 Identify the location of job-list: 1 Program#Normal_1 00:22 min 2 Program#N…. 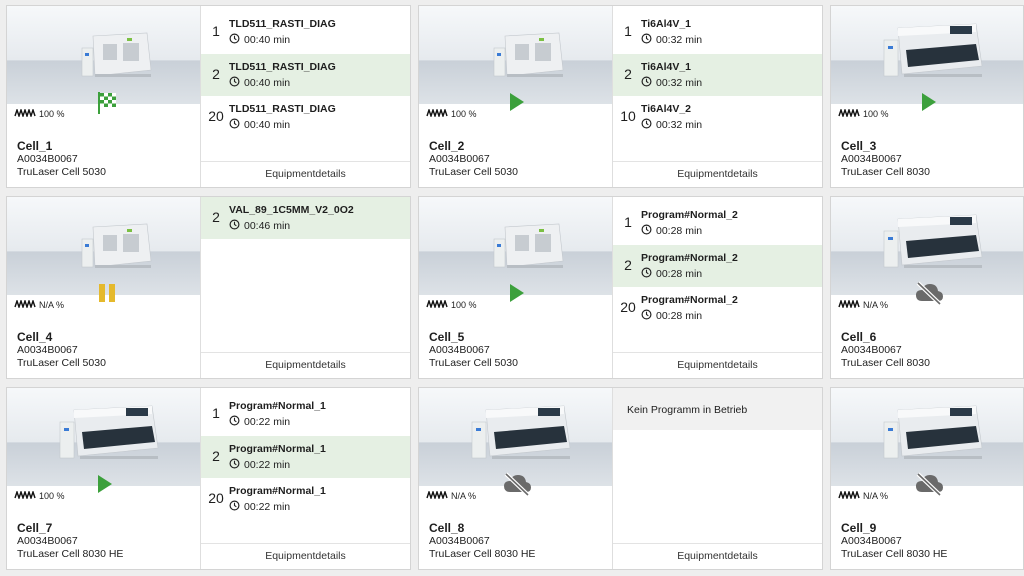
(305, 478).